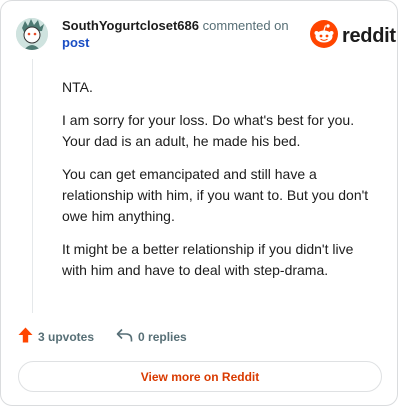 The image size is (400, 408). Describe the element at coordinates (32, 186) in the screenshot. I see `thread-line` at that location.